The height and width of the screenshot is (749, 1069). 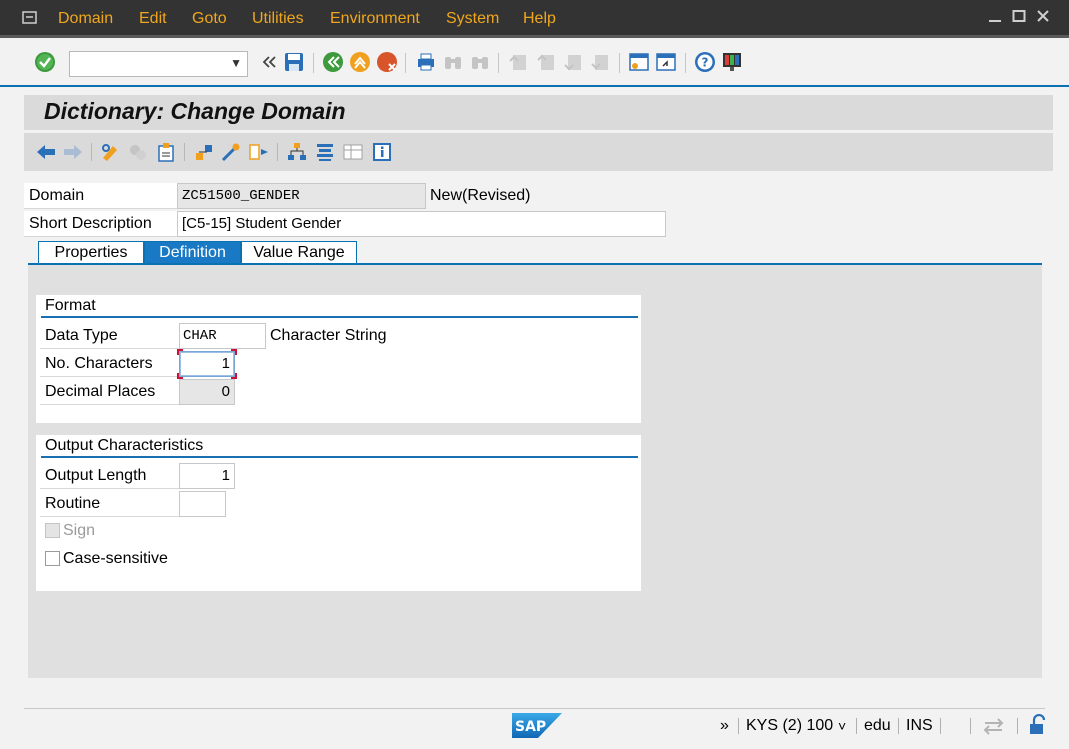 What do you see at coordinates (145, 64) in the screenshot?
I see `command-input` at bounding box center [145, 64].